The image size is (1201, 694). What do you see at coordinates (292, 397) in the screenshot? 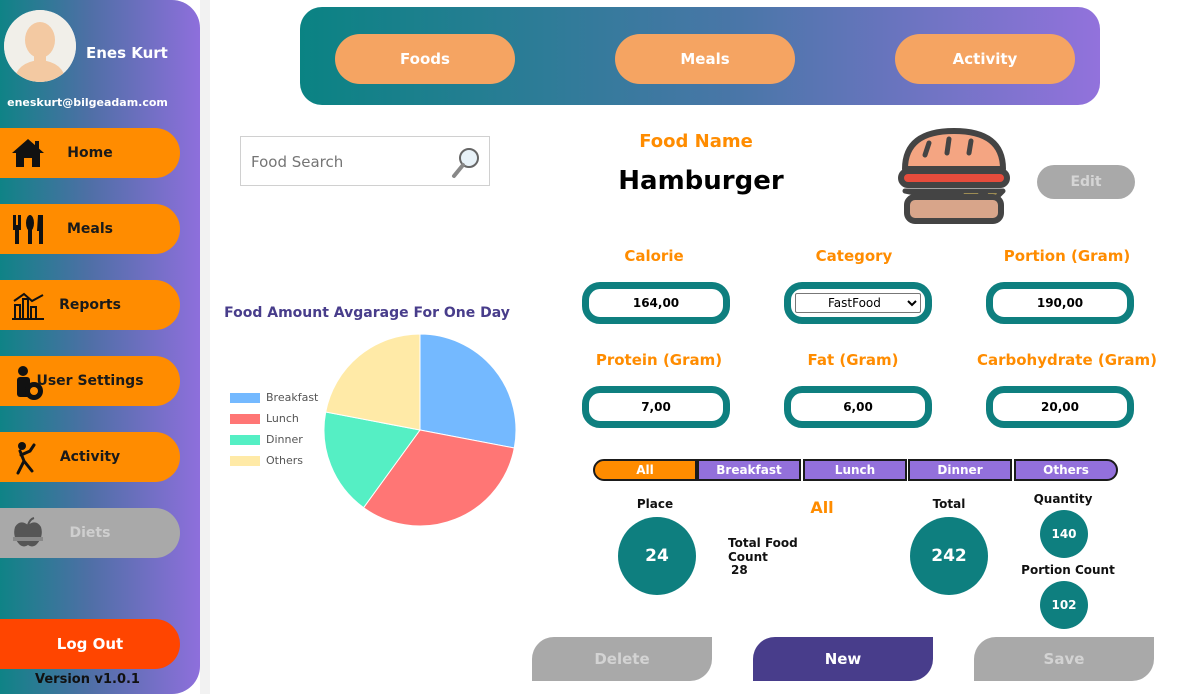
I see `legend-label: Breakfast` at bounding box center [292, 397].